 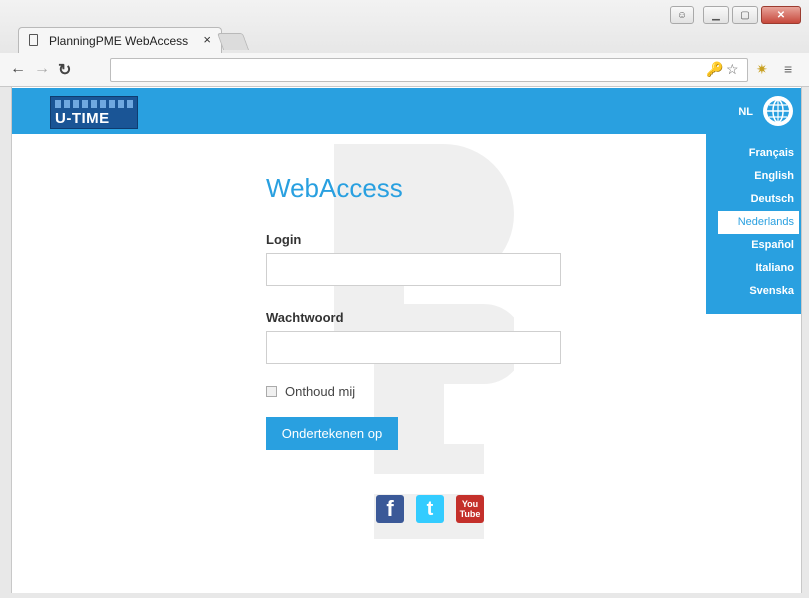 I want to click on address-bar, so click(x=429, y=70).